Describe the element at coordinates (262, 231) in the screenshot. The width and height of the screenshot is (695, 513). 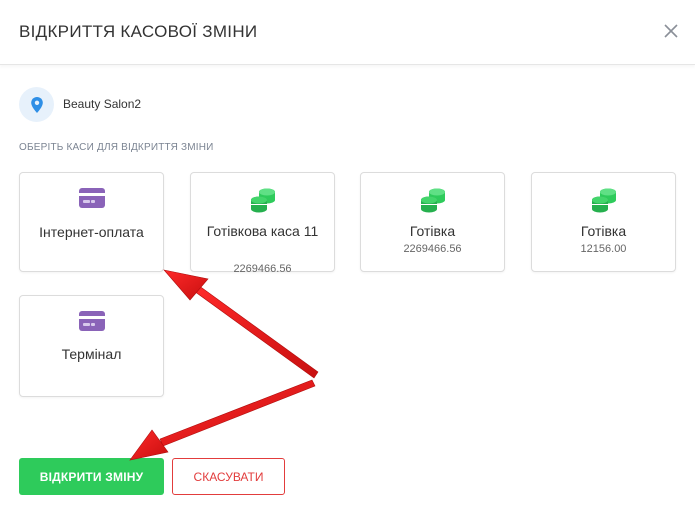
I see `register-name: Готівкова каса 11` at that location.